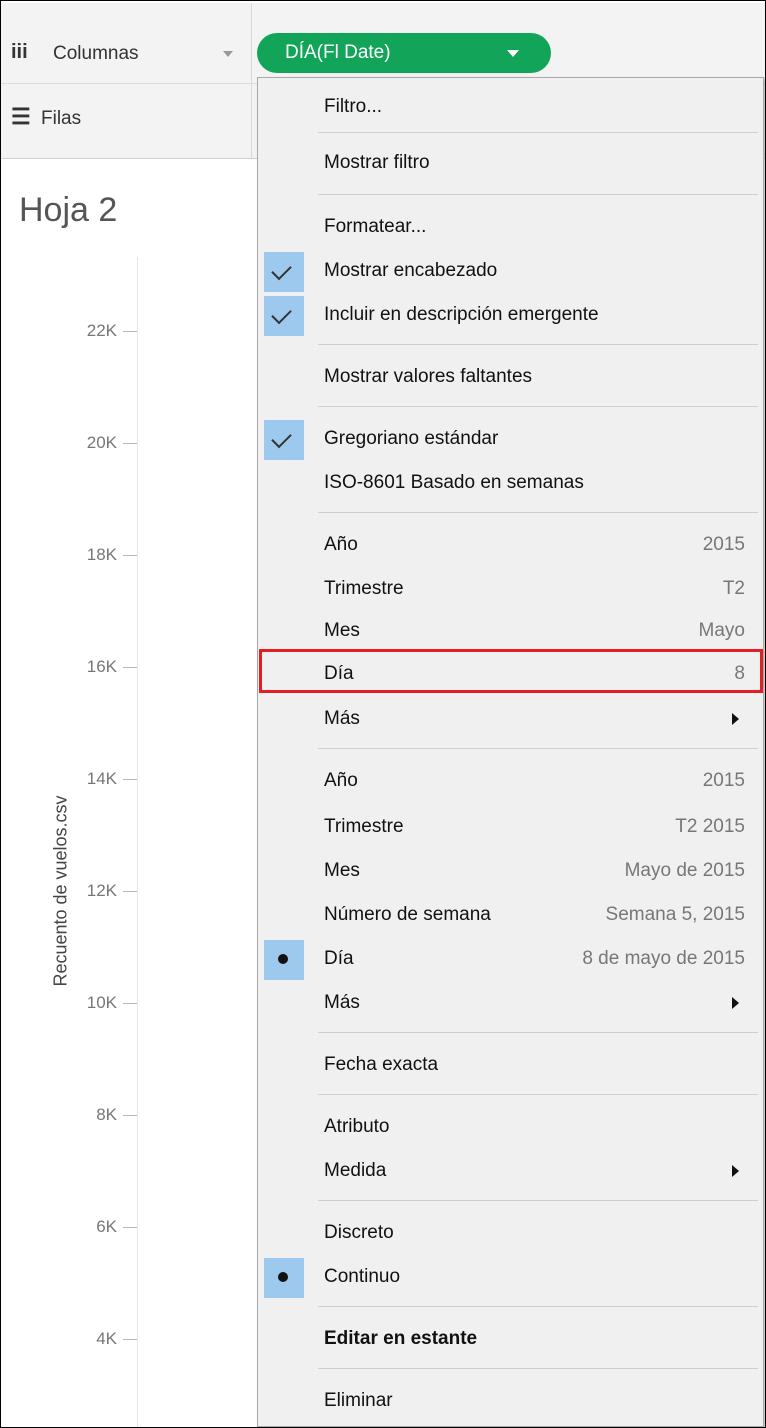 The height and width of the screenshot is (1428, 766). I want to click on y-axis-tick-label: 12K, so click(101, 890).